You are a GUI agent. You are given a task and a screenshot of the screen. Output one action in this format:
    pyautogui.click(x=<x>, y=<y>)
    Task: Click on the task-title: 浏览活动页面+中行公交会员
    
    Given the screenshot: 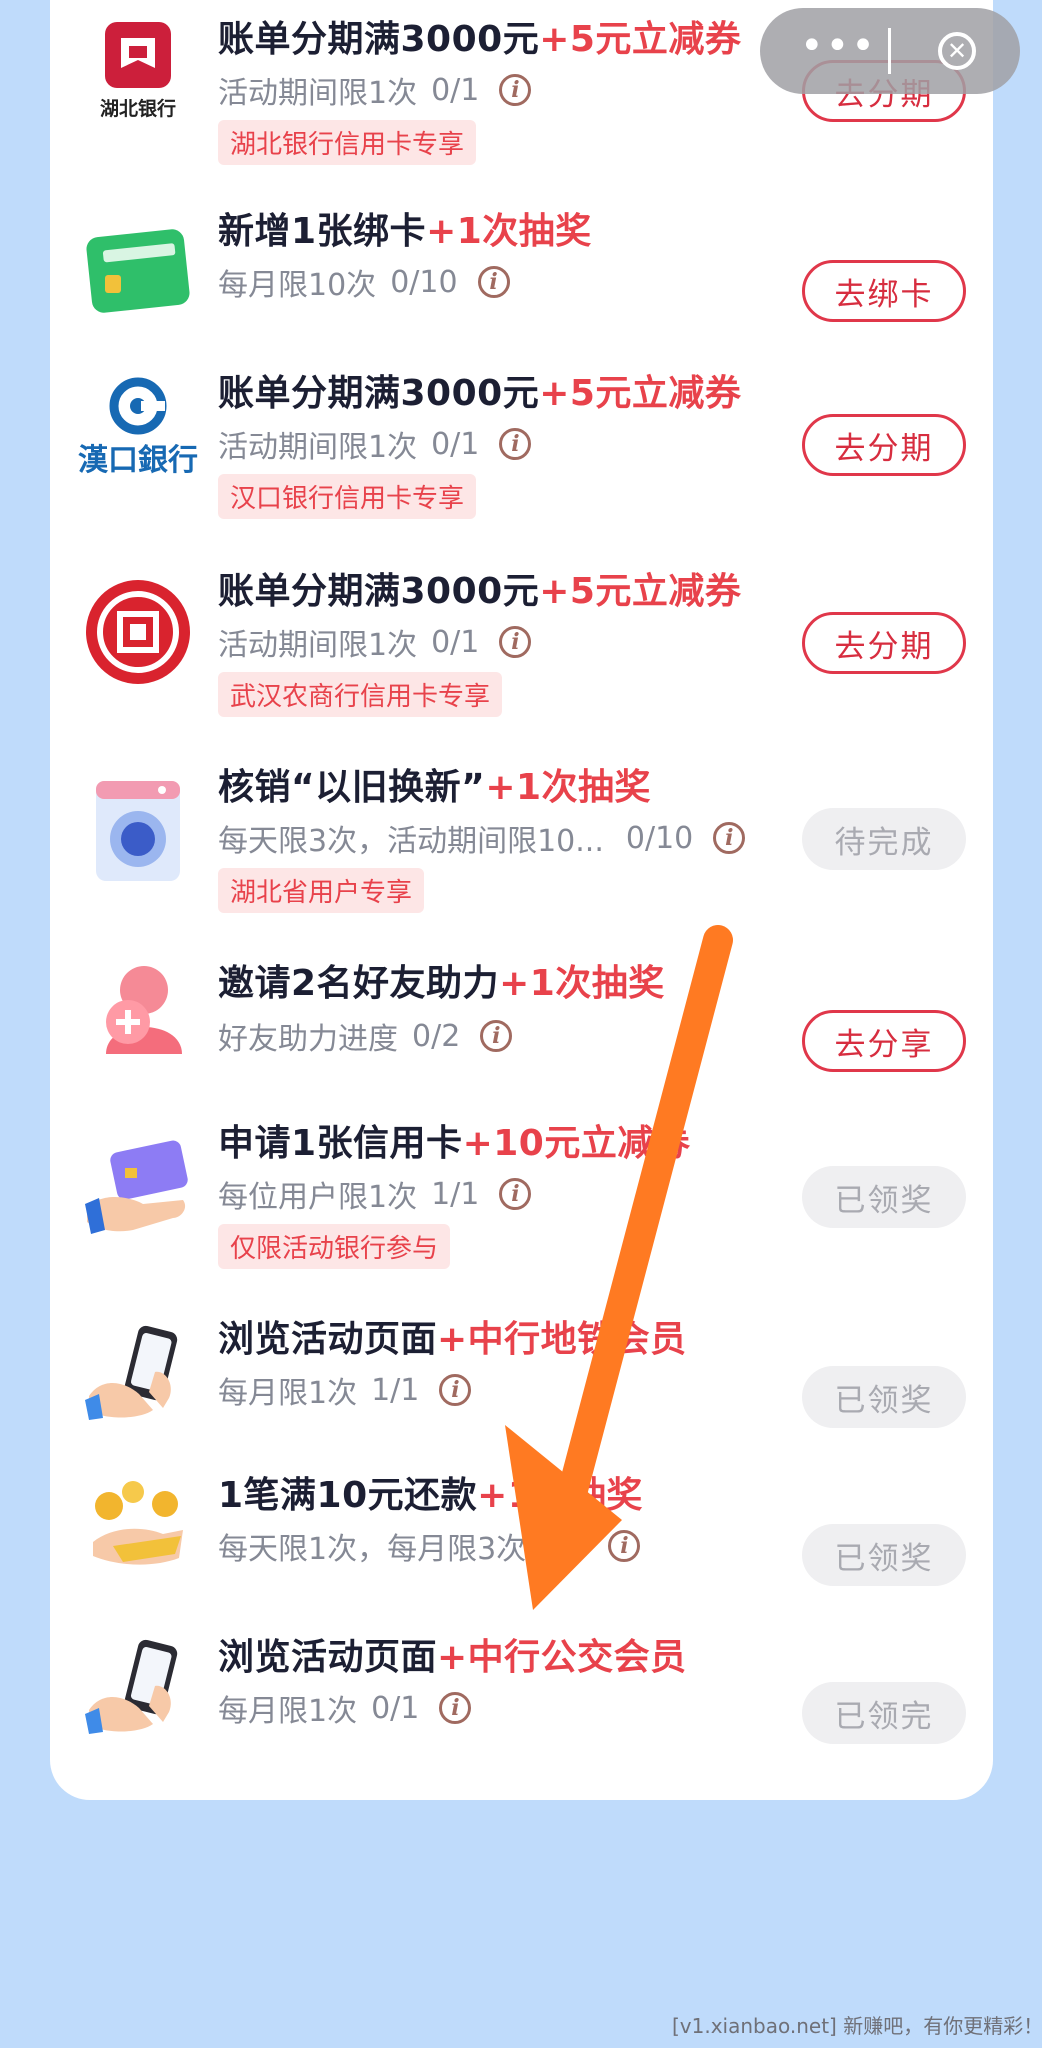 What is the action you would take?
    pyautogui.click(x=452, y=1657)
    